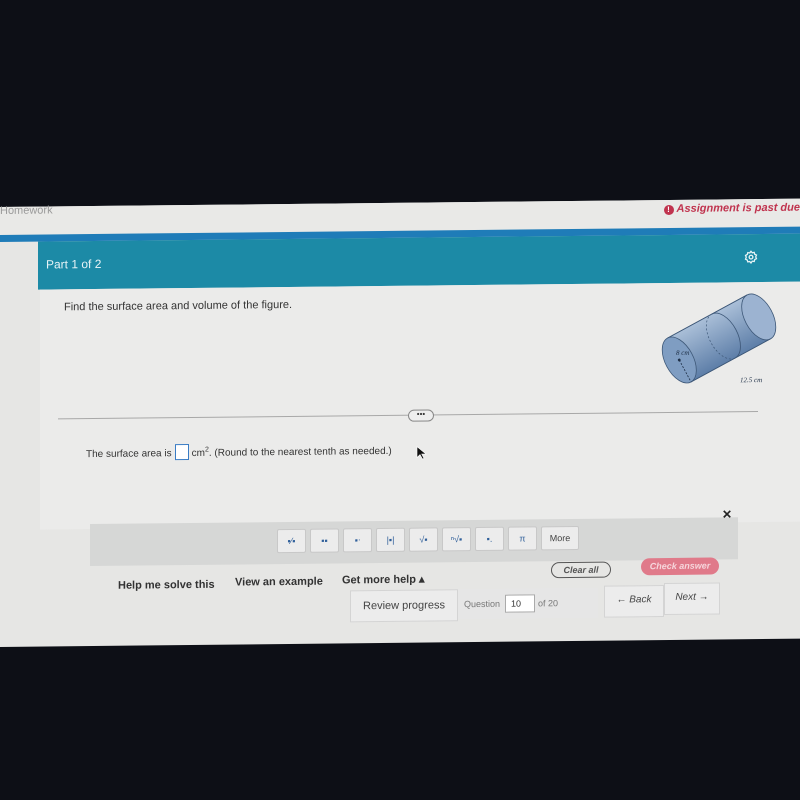 This screenshot has width=800, height=800. I want to click on fraction-button: ▪⁄▪, so click(291, 541).